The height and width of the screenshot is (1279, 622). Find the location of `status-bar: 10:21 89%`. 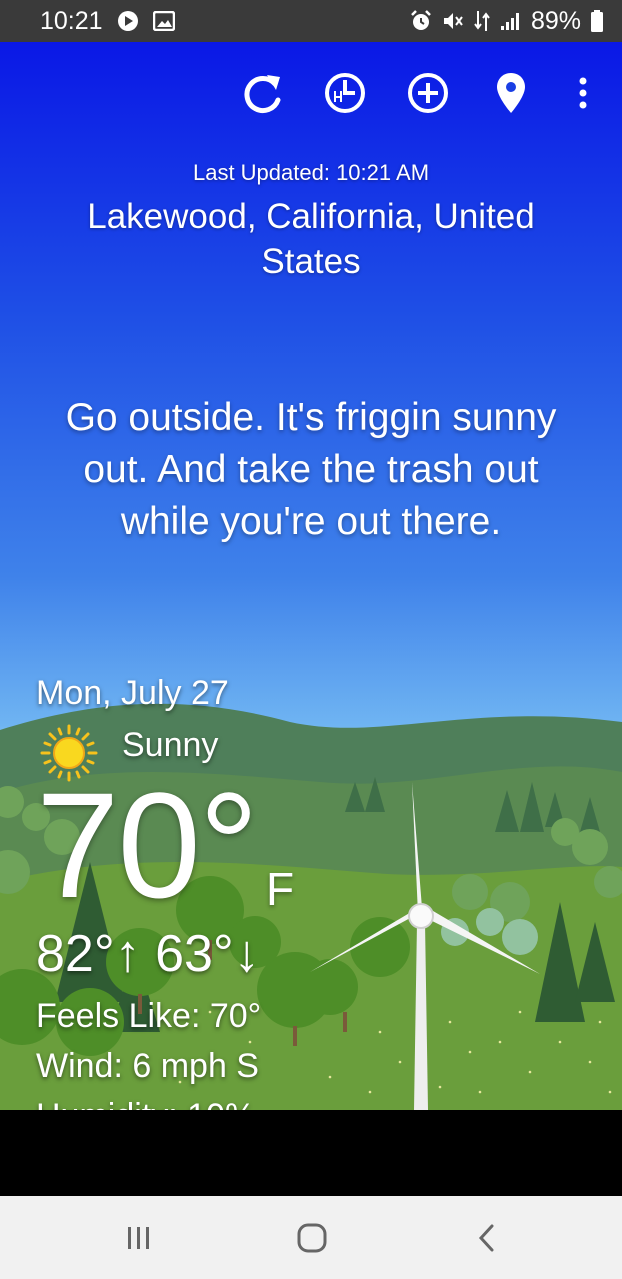

status-bar: 10:21 89% is located at coordinates (311, 21).